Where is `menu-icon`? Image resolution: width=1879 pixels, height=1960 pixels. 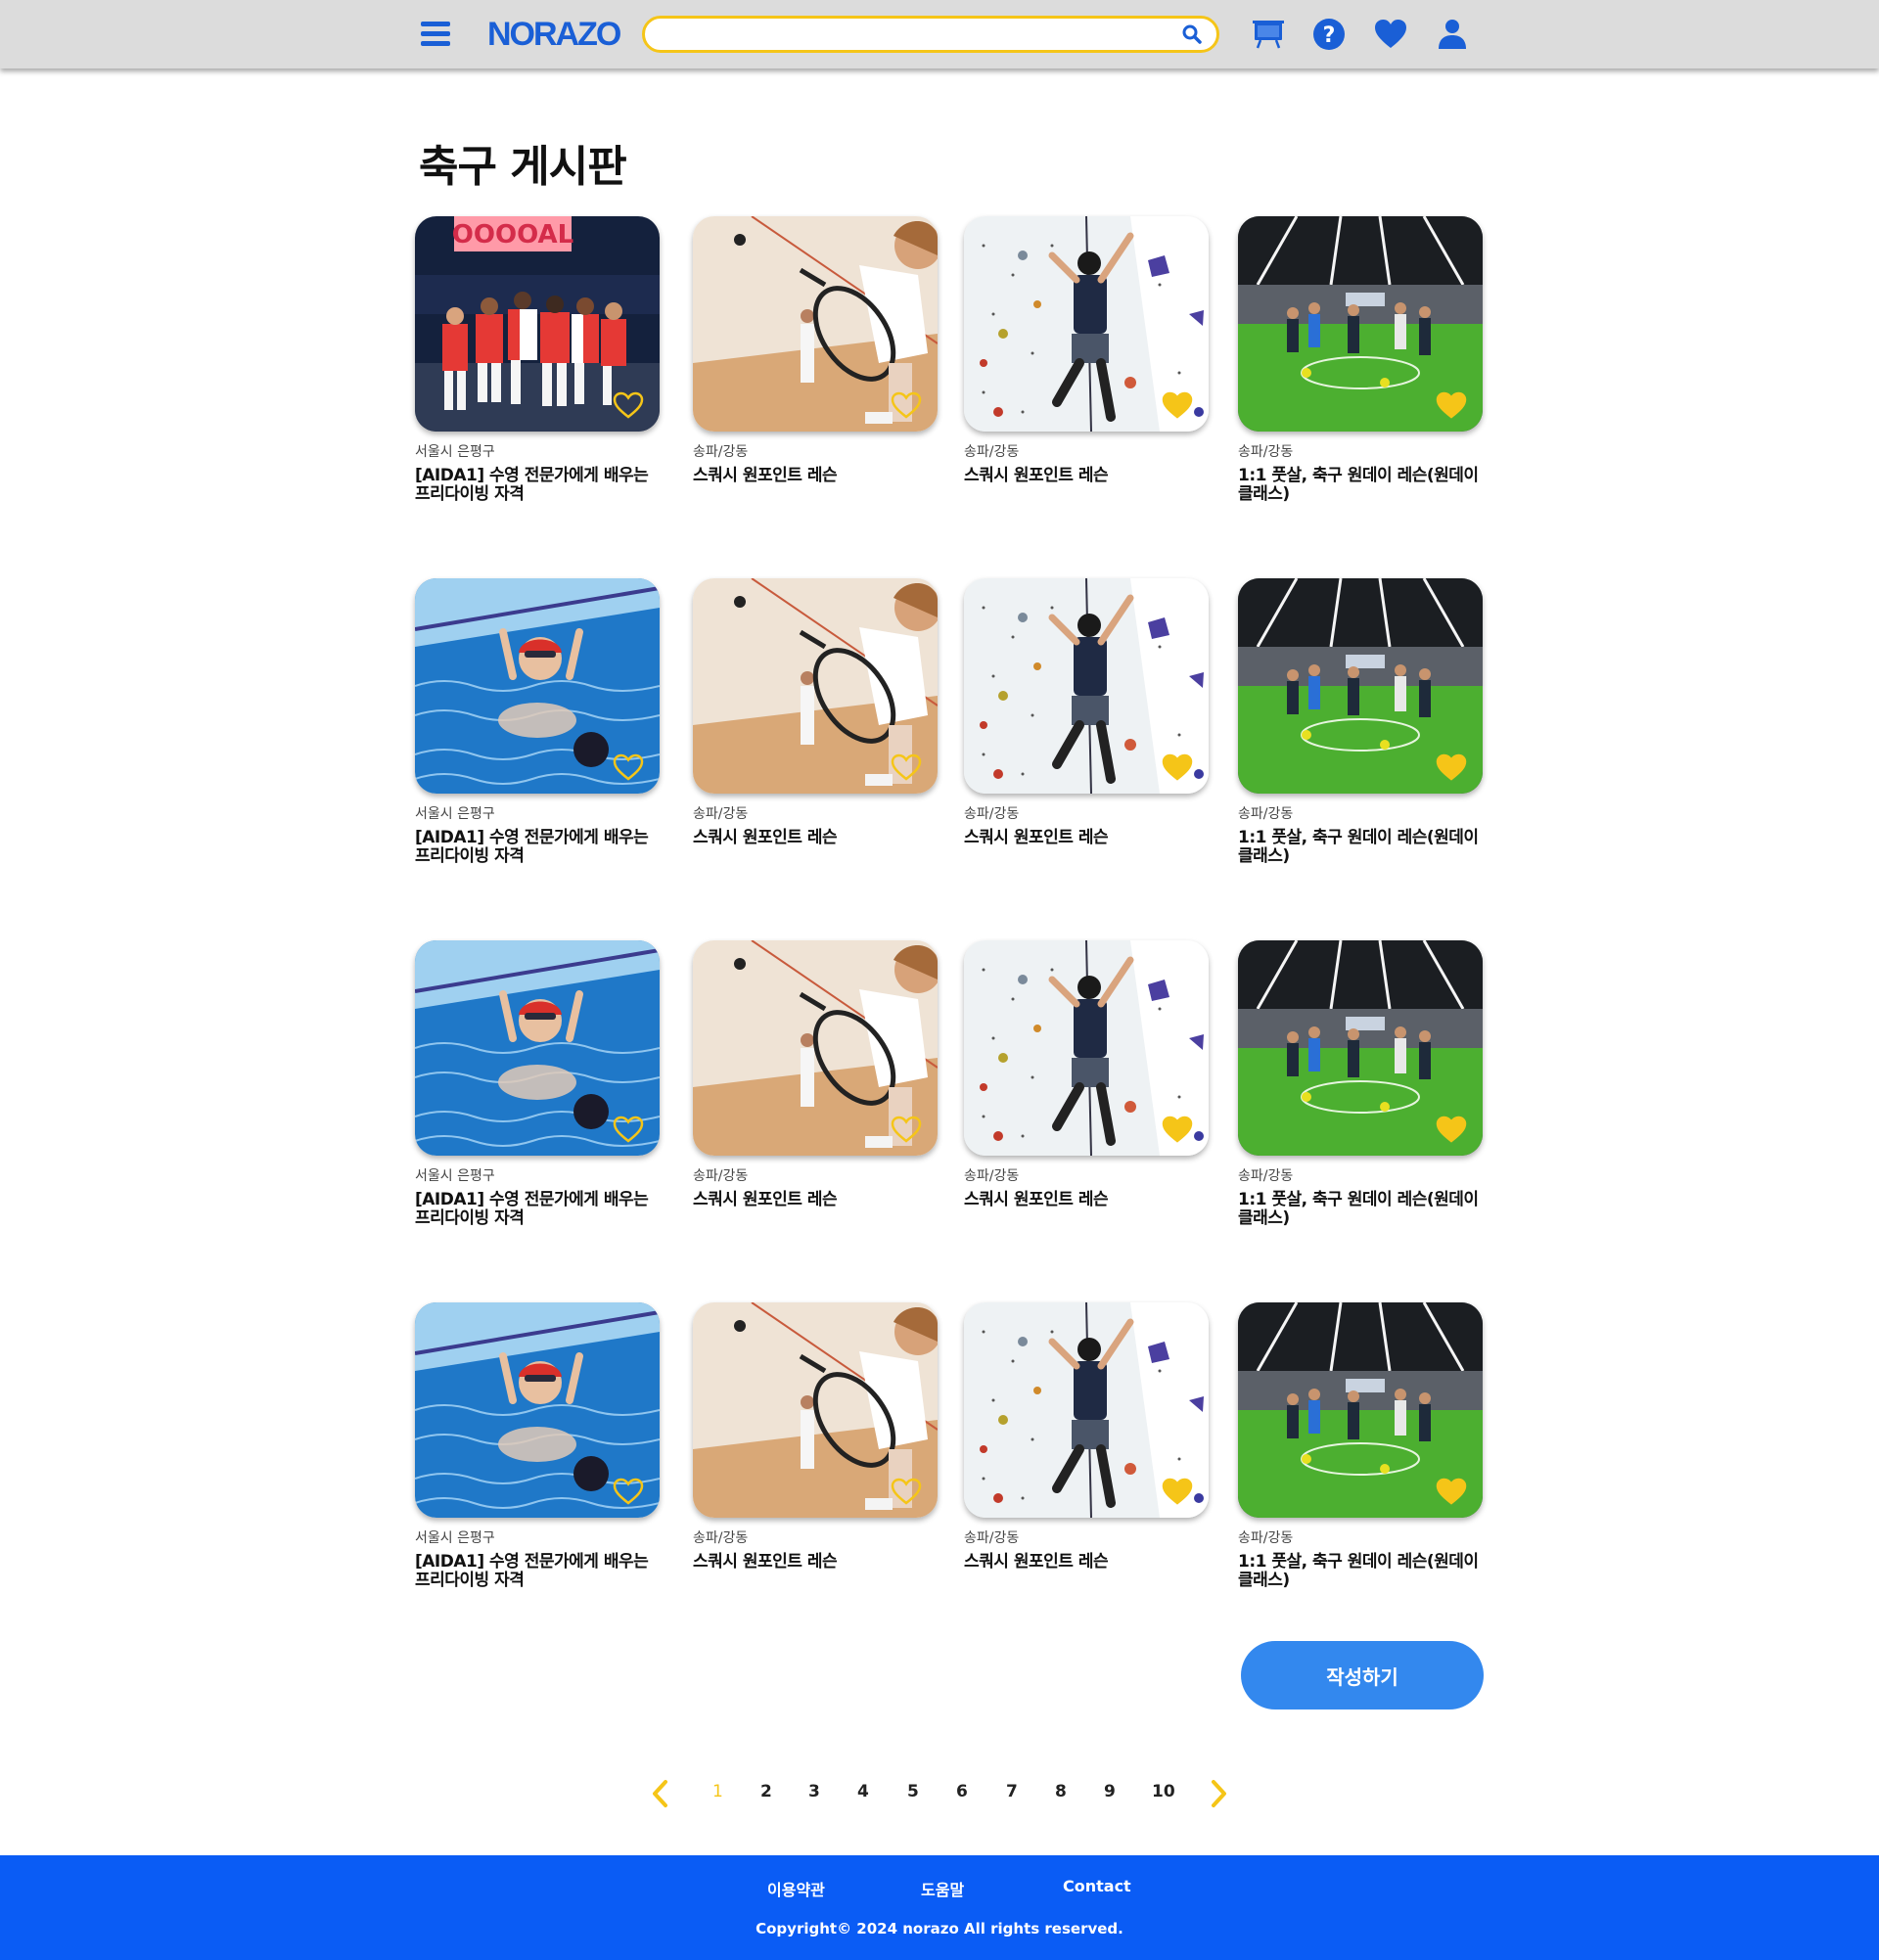
menu-icon is located at coordinates (435, 34).